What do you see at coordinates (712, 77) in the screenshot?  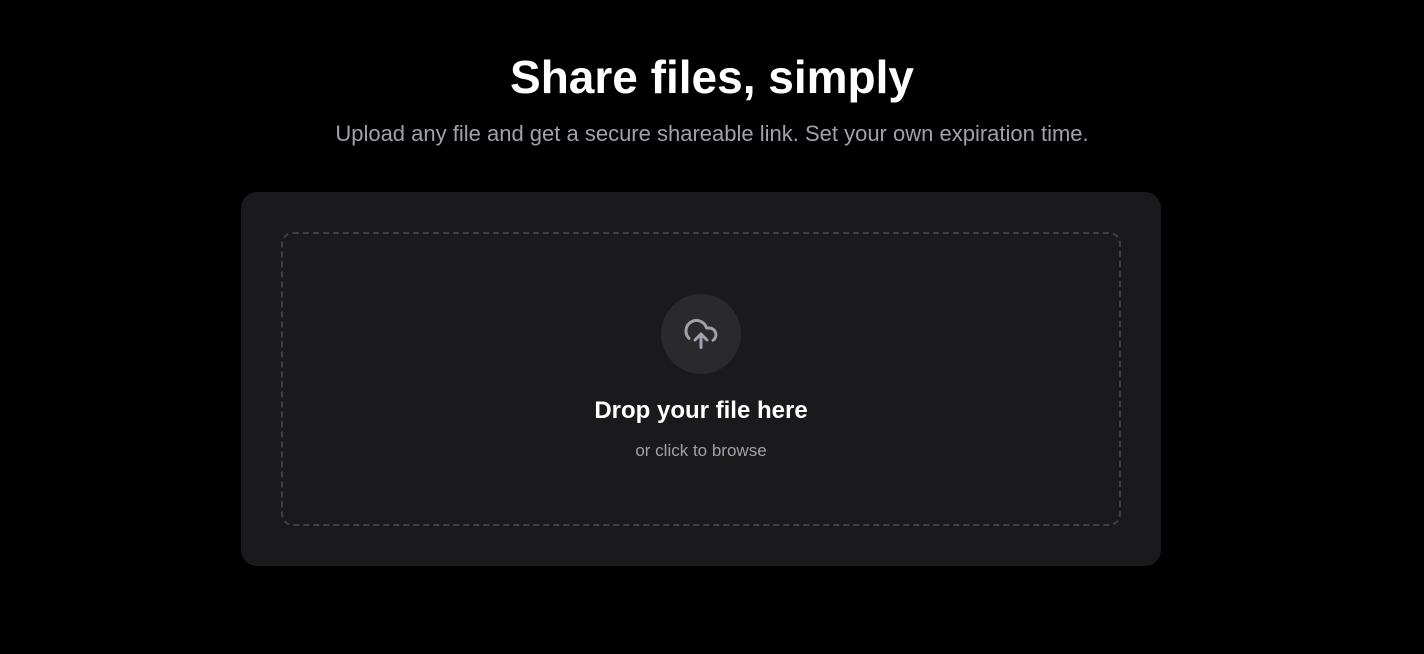 I see `page-title: Share files, simply` at bounding box center [712, 77].